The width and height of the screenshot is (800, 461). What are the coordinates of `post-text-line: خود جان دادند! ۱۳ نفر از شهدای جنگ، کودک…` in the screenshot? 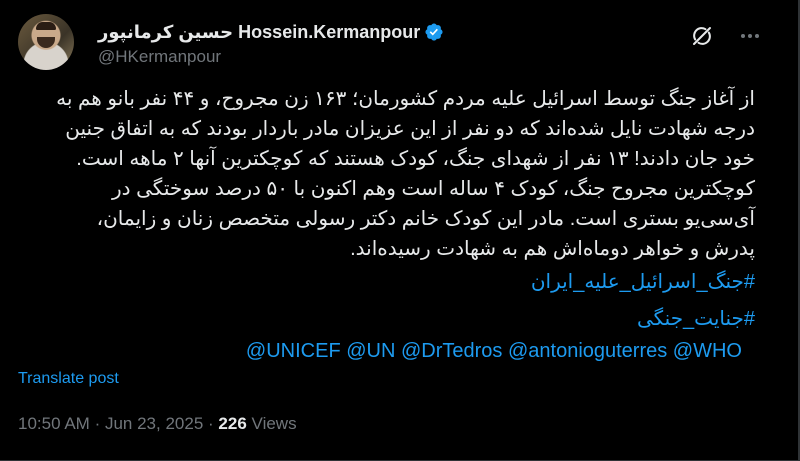 It's located at (415, 159).